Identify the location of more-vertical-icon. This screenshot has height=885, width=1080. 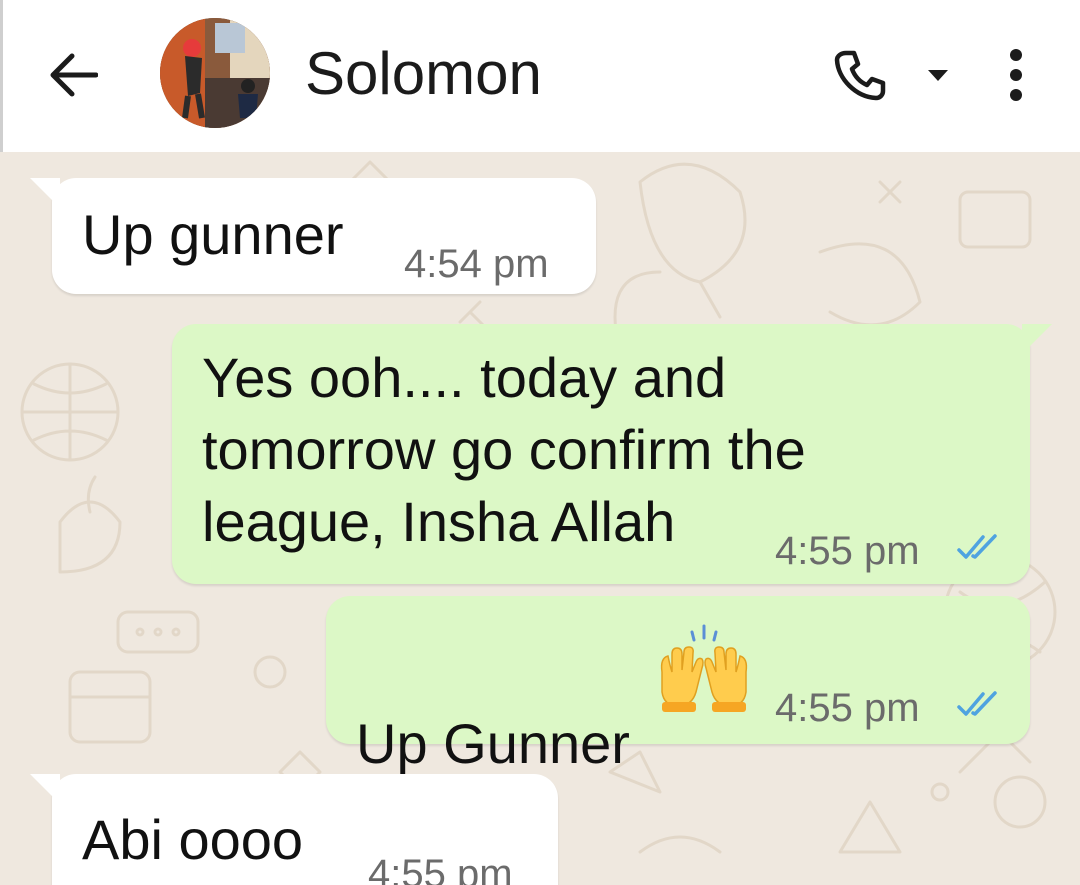
(1016, 75).